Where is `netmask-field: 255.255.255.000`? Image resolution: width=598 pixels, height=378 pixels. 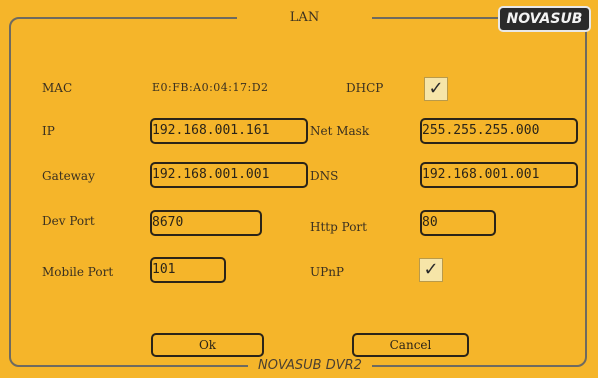
netmask-field: 255.255.255.000 is located at coordinates (499, 131).